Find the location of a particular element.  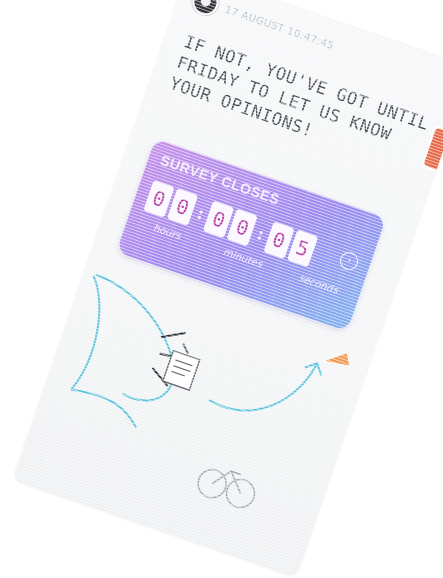

hours-group: 0 0 is located at coordinates (171, 203).